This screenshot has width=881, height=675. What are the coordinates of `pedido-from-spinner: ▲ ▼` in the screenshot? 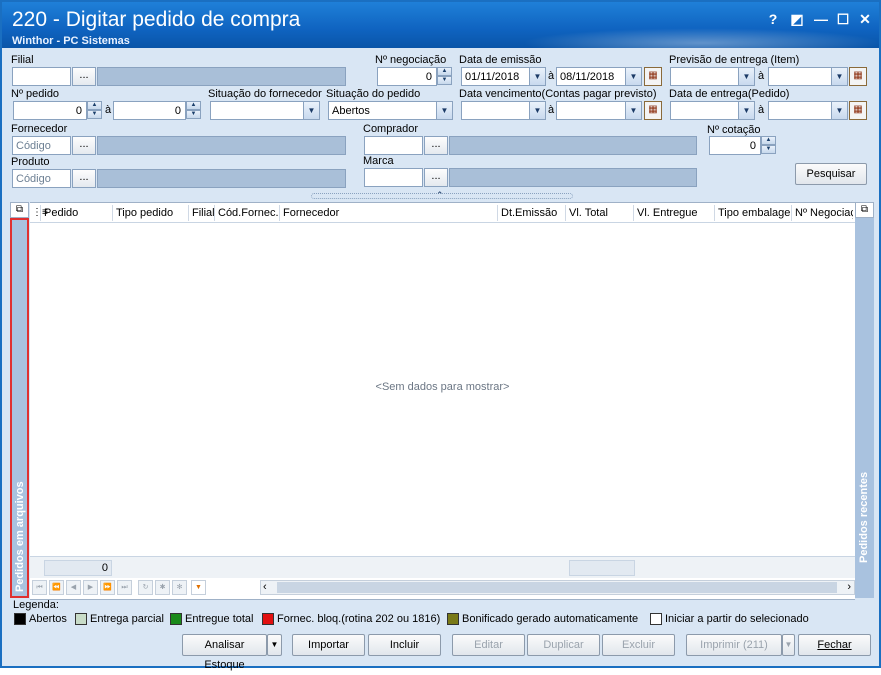 It's located at (94, 110).